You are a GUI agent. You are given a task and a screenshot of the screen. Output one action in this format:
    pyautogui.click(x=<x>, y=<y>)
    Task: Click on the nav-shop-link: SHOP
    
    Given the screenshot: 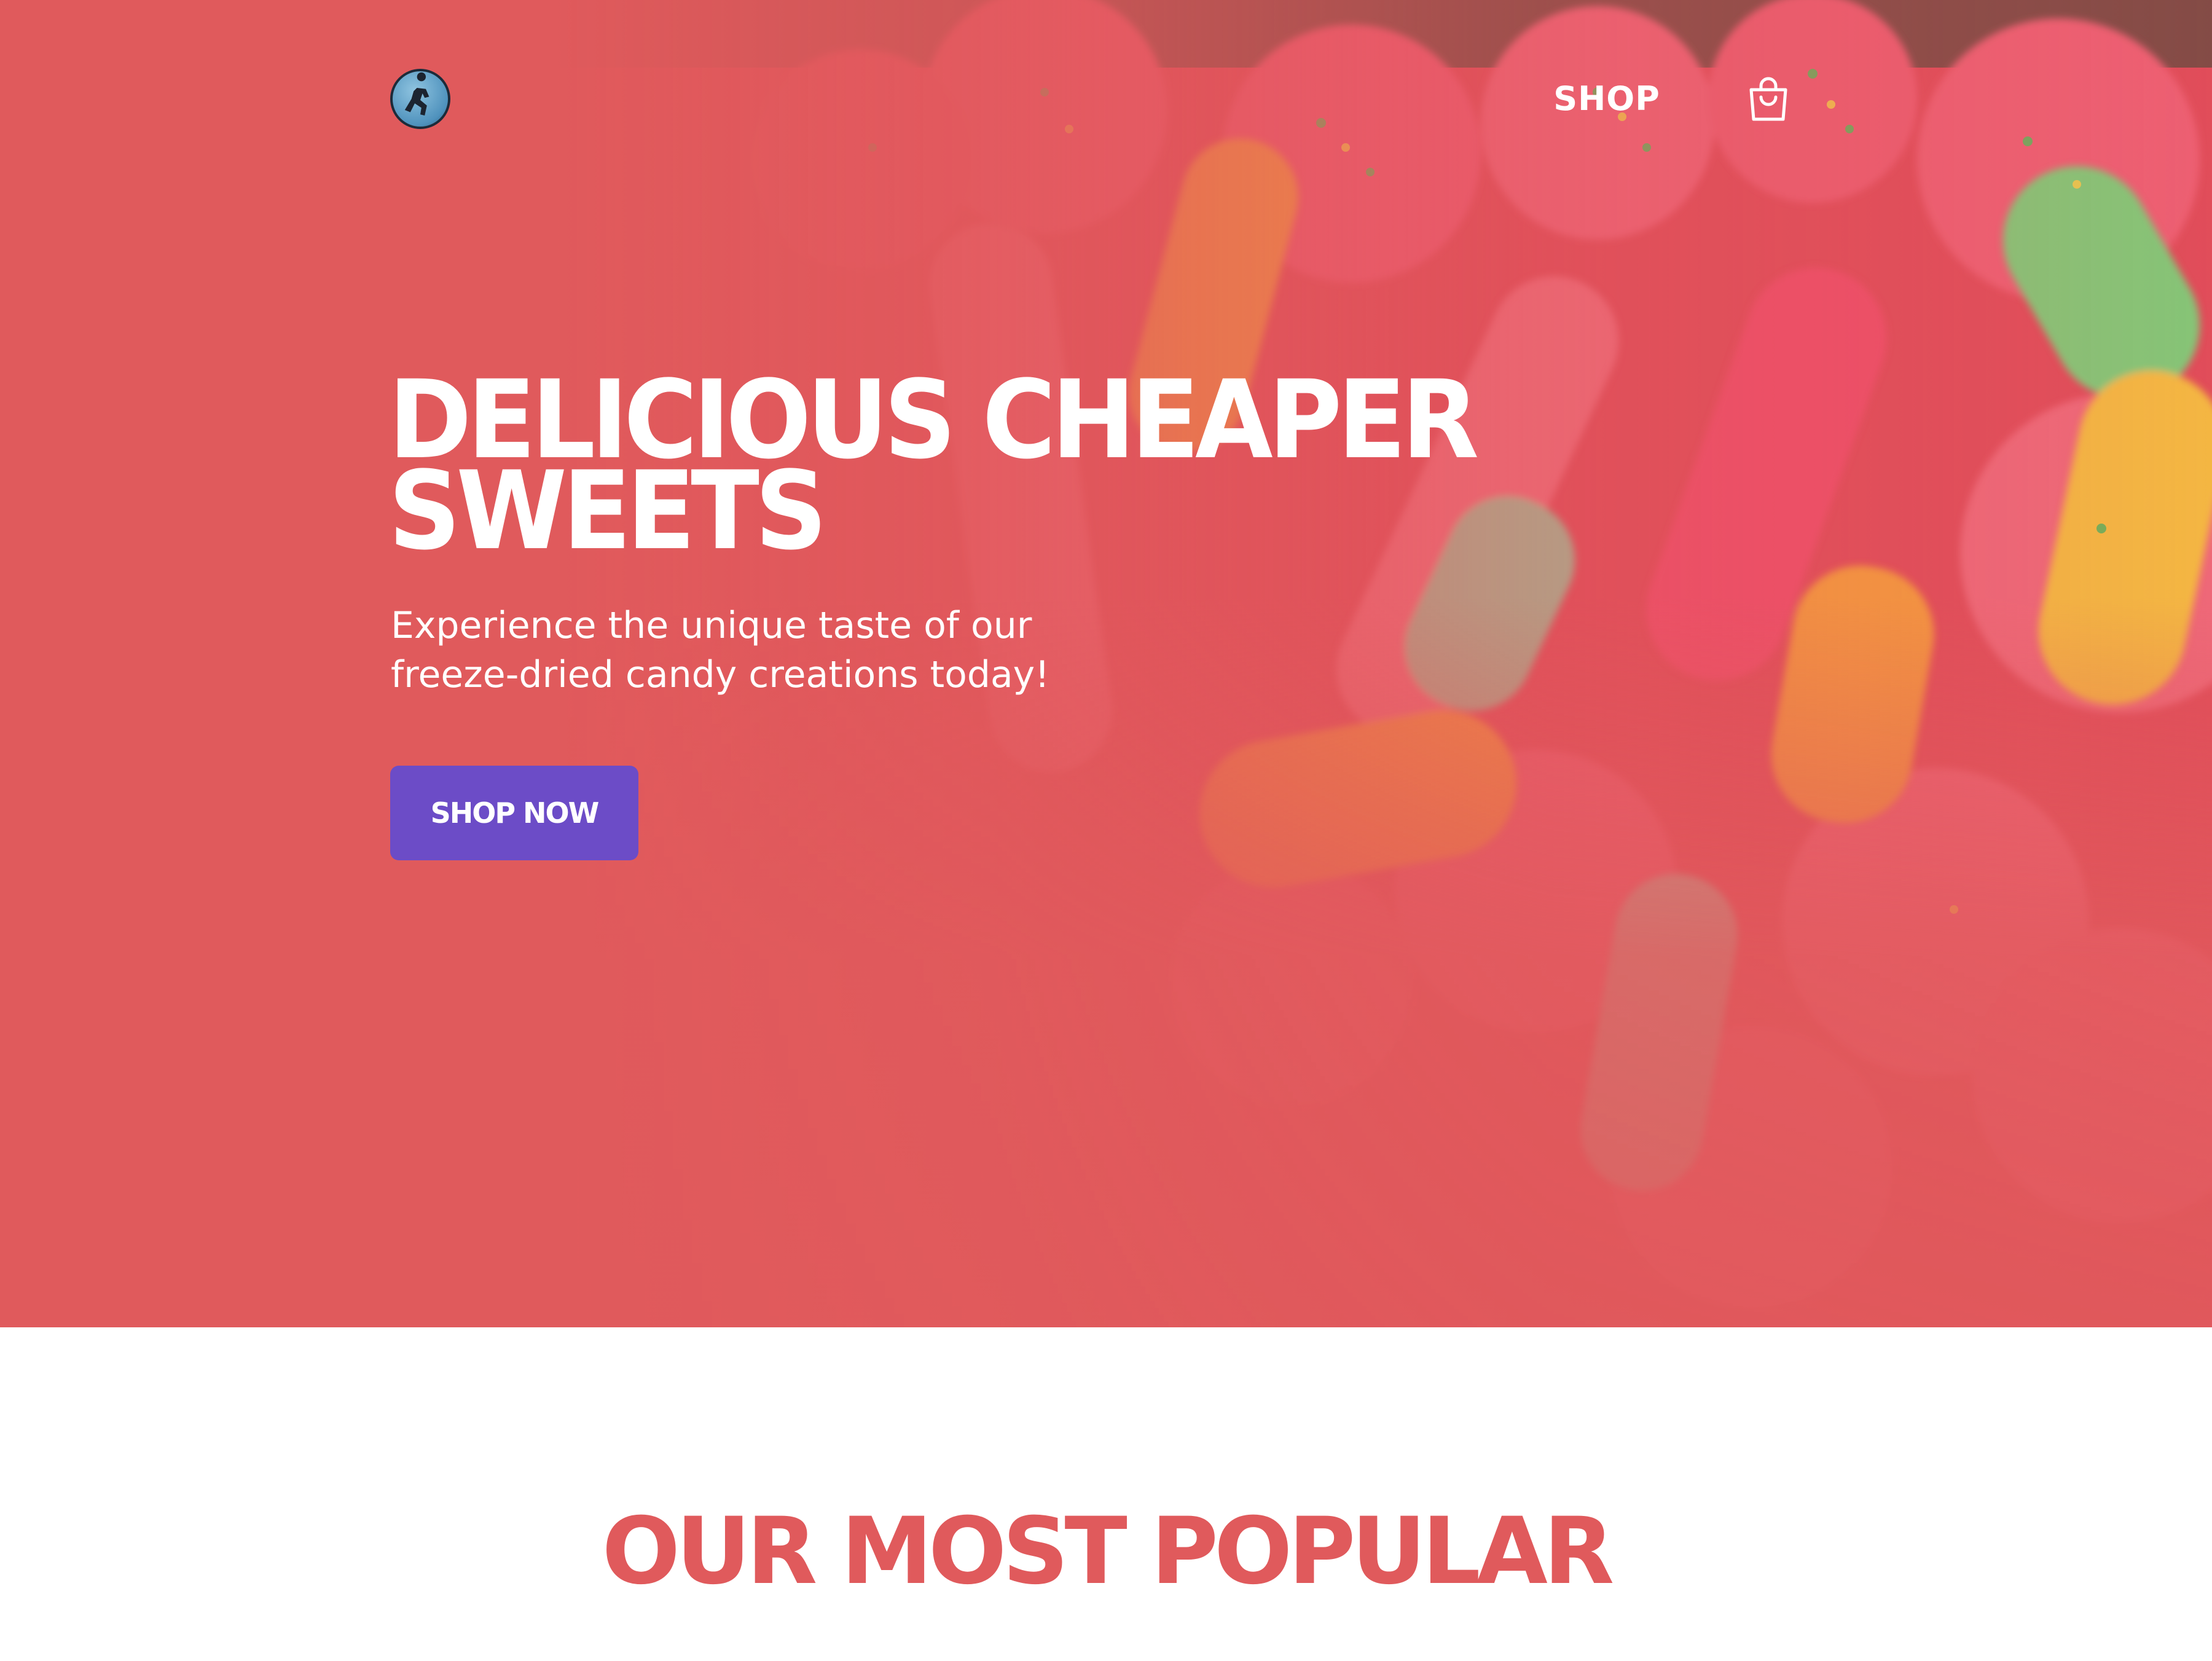 What is the action you would take?
    pyautogui.click(x=1606, y=98)
    